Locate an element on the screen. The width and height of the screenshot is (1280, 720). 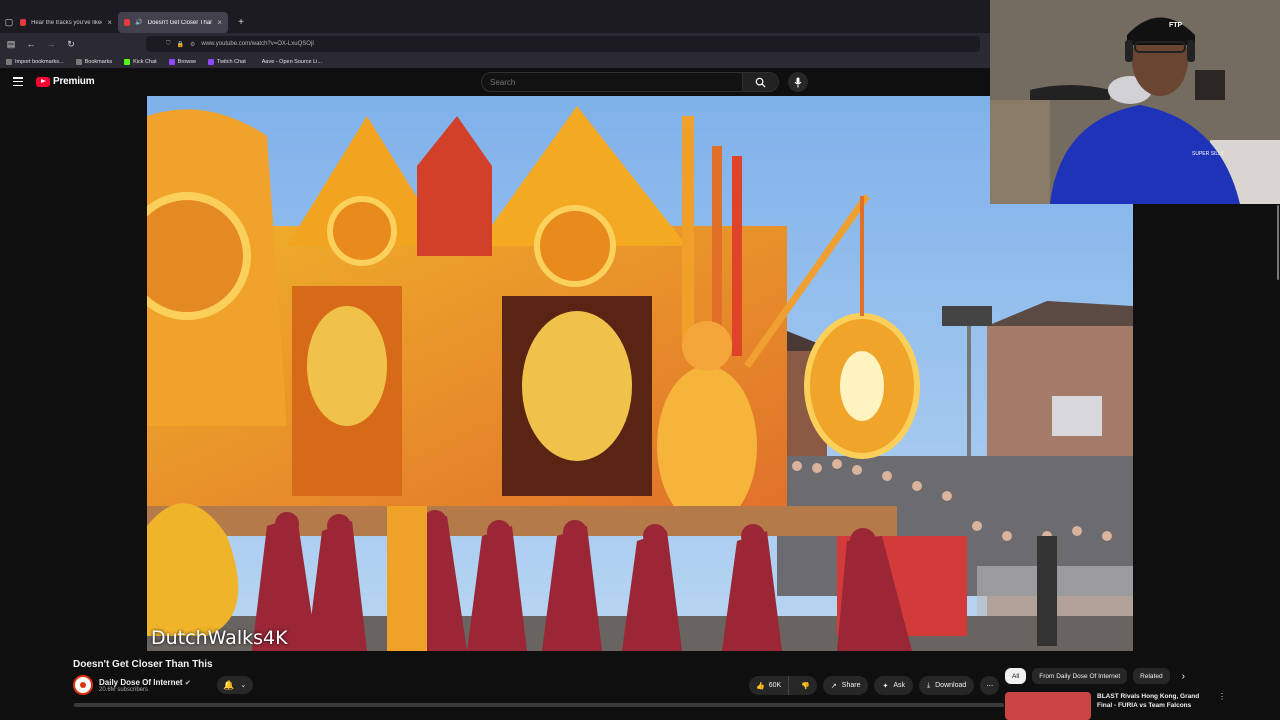
more-actions-button: ⋯ is located at coordinates (990, 685).